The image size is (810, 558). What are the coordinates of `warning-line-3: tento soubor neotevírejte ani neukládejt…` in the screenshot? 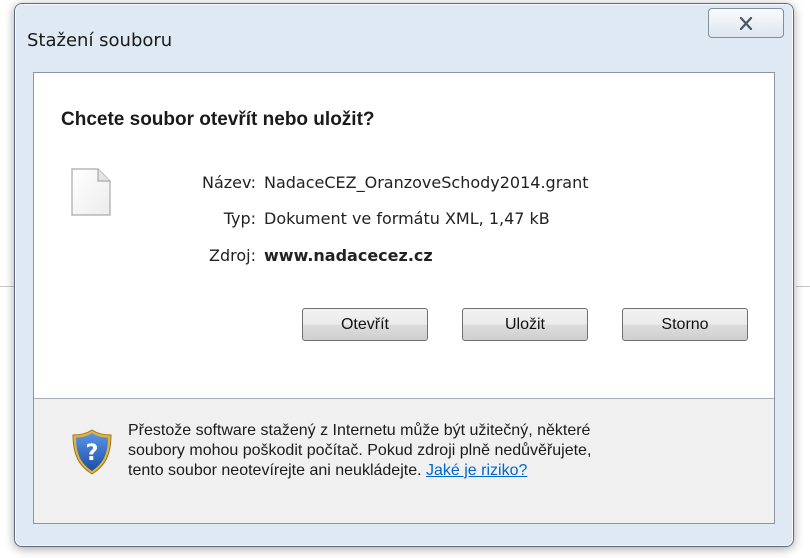 It's located at (443, 471).